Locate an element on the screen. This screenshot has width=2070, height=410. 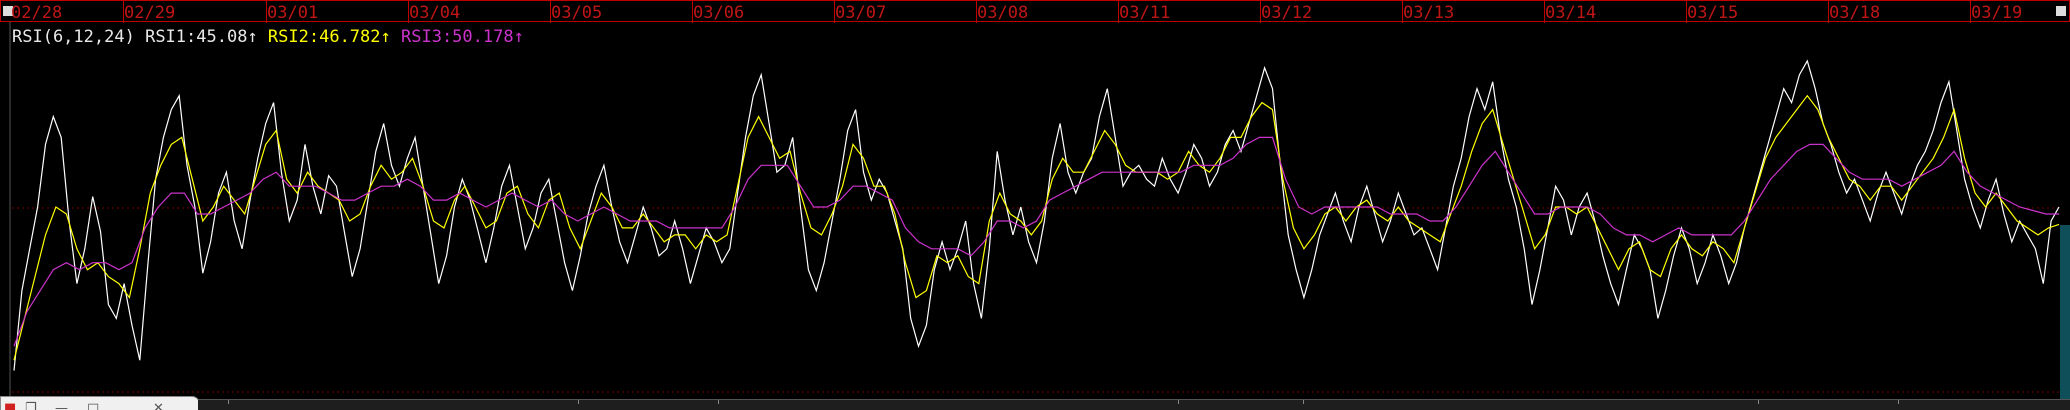
date-label: 03/01 is located at coordinates (293, 13).